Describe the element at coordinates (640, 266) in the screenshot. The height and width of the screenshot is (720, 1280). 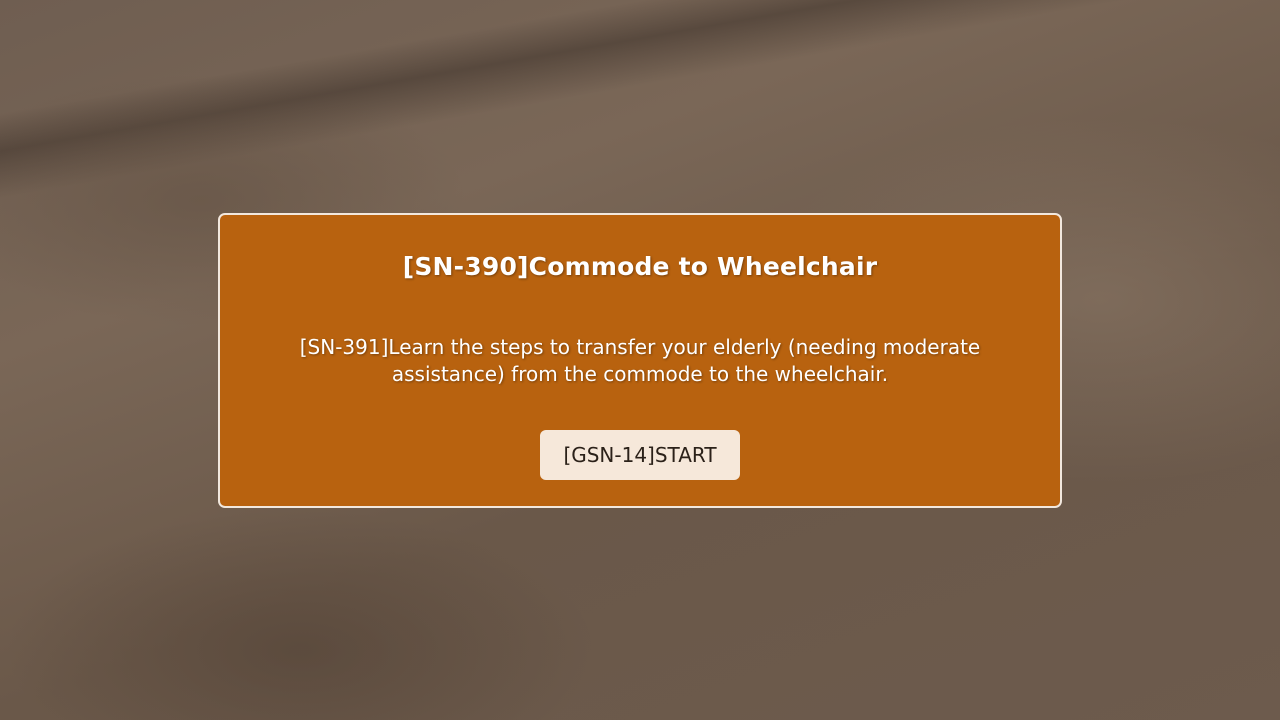
I see `dialog-title: [SN-390]Commode to Wheelchair` at that location.